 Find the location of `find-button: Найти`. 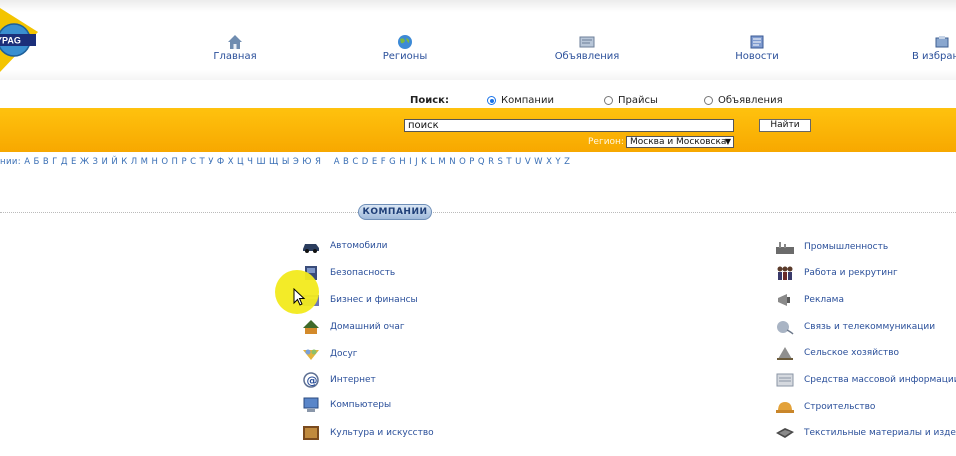

find-button: Найти is located at coordinates (785, 125).